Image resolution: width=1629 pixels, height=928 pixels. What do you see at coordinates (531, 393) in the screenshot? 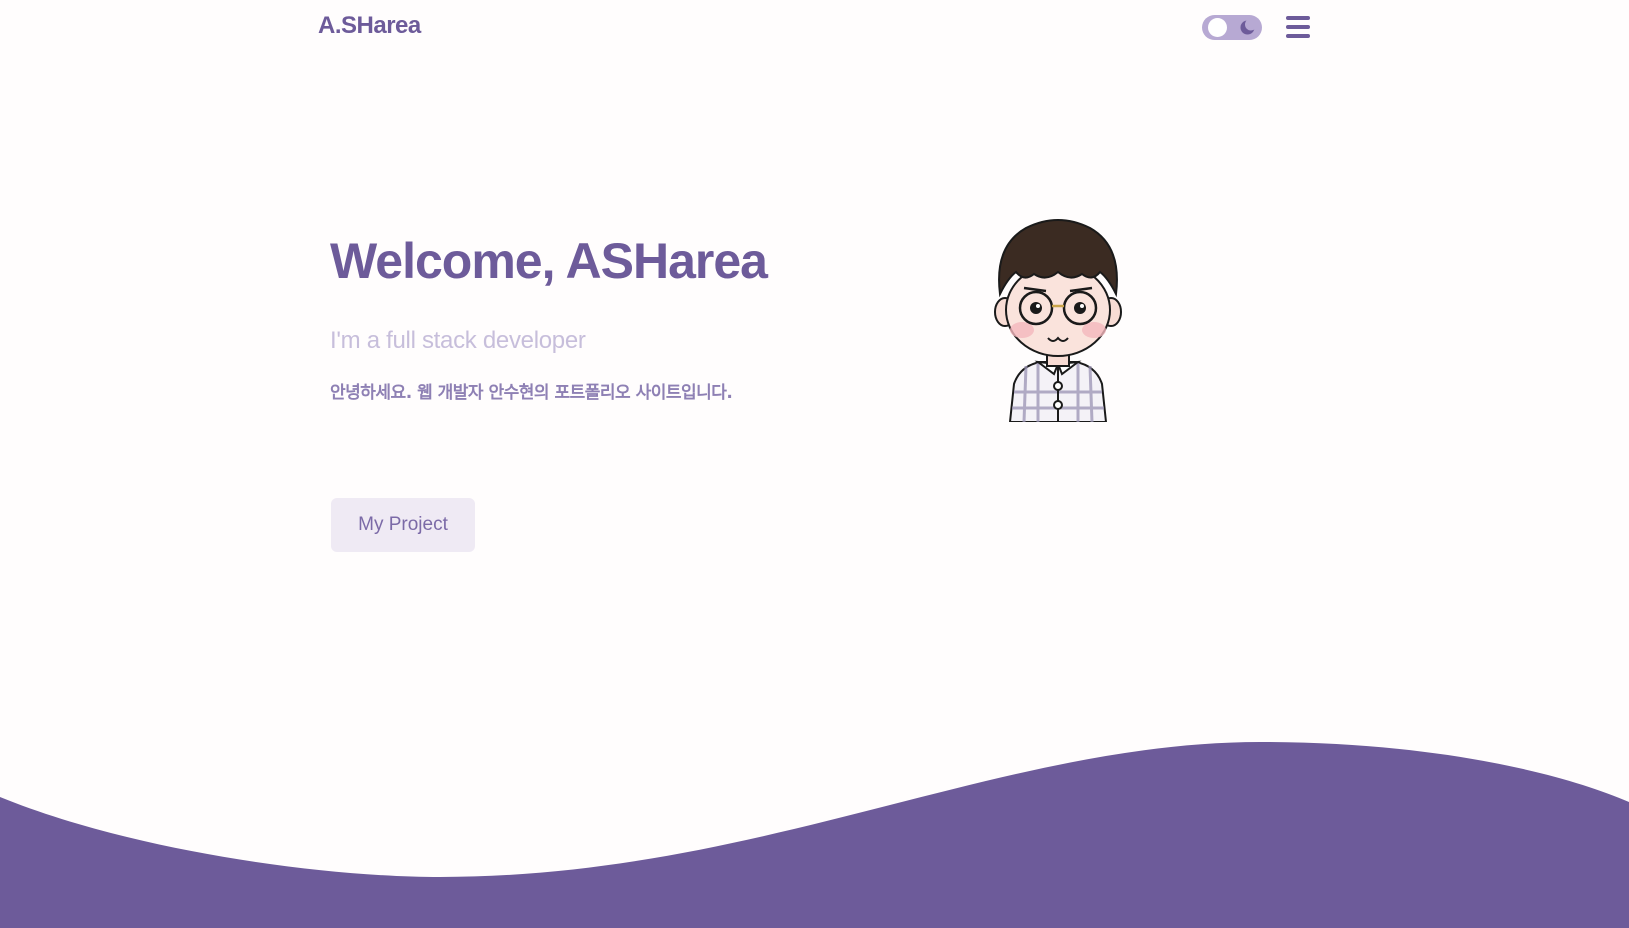
I see `hero-description: 안녕하세요. 웹 개발자 안수현의 포트폴리오 사이트입니다.` at bounding box center [531, 393].